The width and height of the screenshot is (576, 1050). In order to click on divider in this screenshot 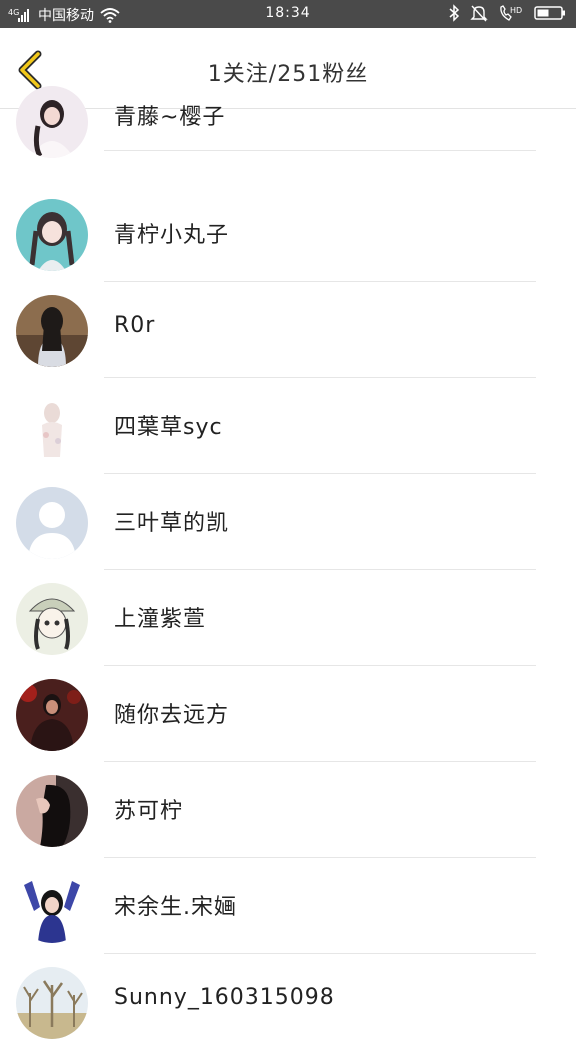, I will do `click(320, 150)`.